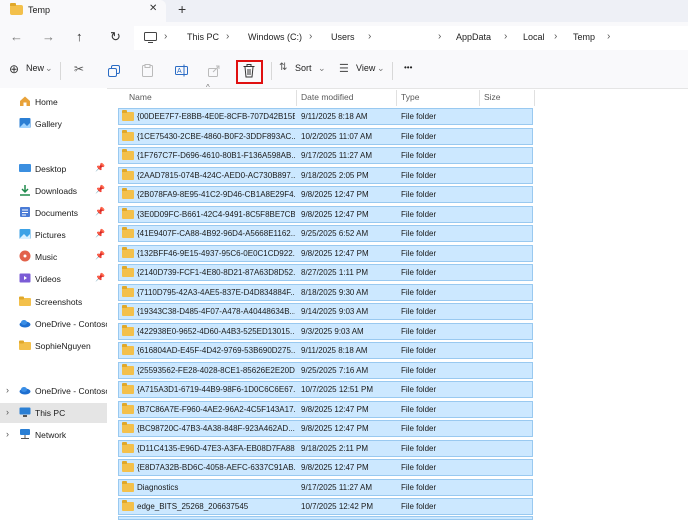 Image resolution: width=688 pixels, height=520 pixels. I want to click on downloads-icon, so click(25, 190).